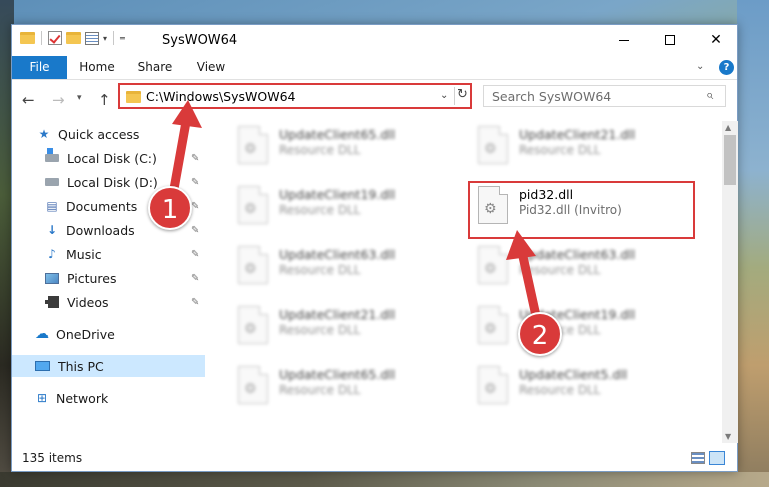 This screenshot has height=487, width=769. I want to click on sidebar-item-quick-access: ★ Quick access, so click(108, 134).